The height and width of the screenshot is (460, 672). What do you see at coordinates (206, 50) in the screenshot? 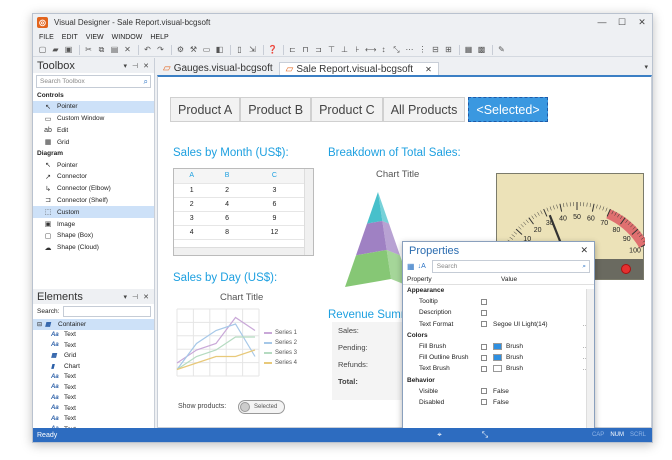
I see `toolbox-icon: ▭` at bounding box center [206, 50].